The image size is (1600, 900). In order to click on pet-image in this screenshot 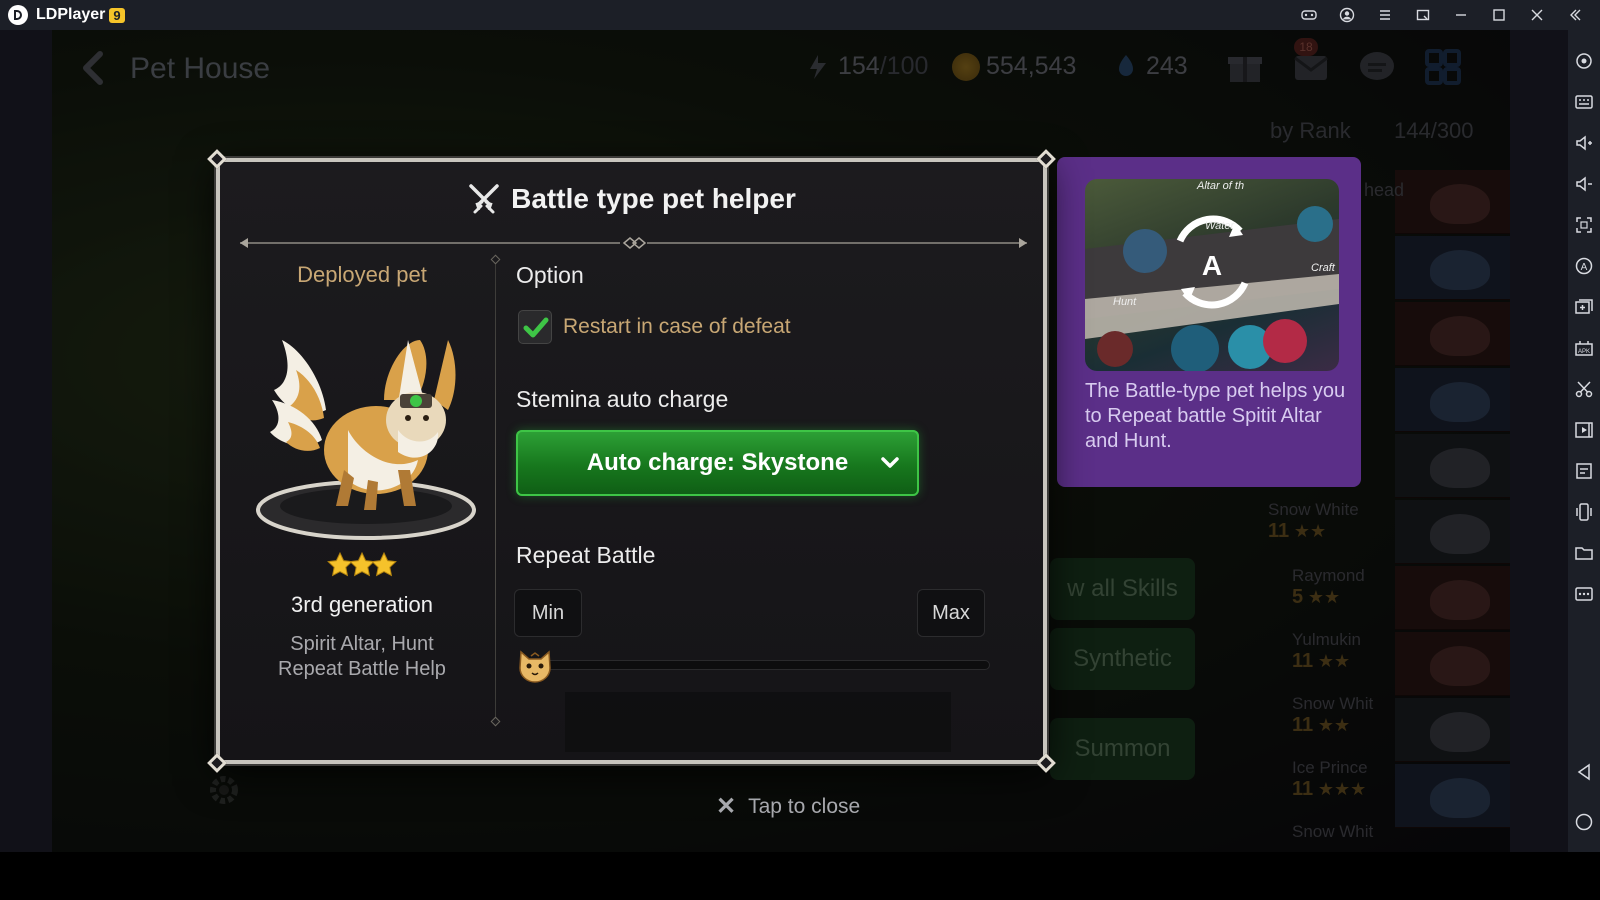, I will do `click(366, 440)`.